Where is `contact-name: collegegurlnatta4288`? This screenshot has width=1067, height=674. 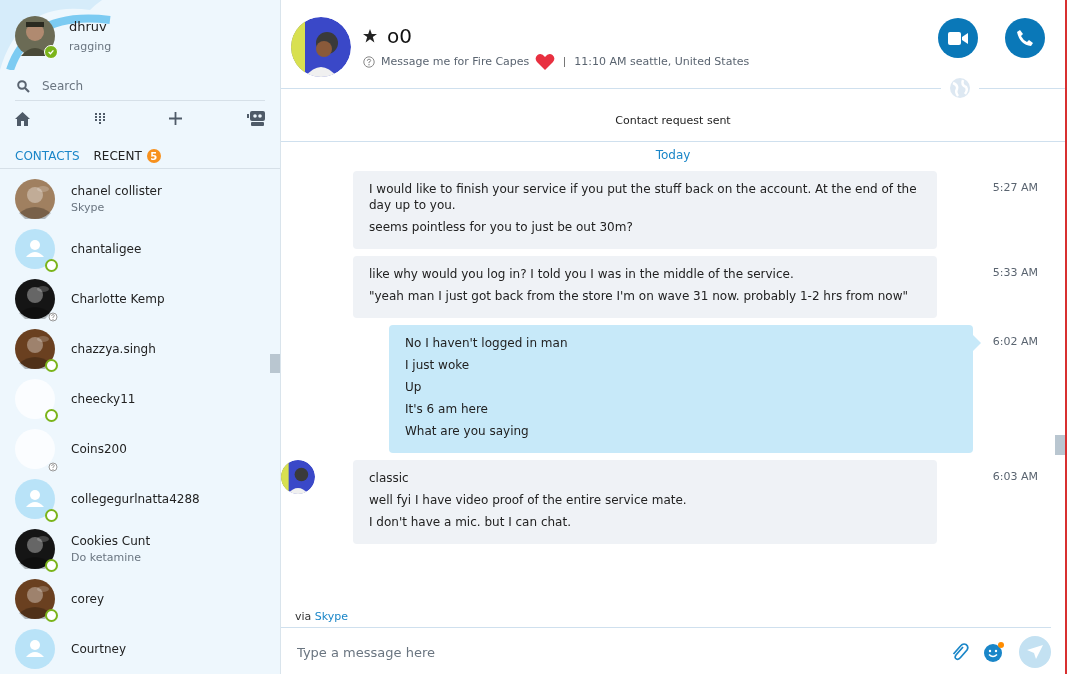 contact-name: collegegurlnatta4288 is located at coordinates (135, 499).